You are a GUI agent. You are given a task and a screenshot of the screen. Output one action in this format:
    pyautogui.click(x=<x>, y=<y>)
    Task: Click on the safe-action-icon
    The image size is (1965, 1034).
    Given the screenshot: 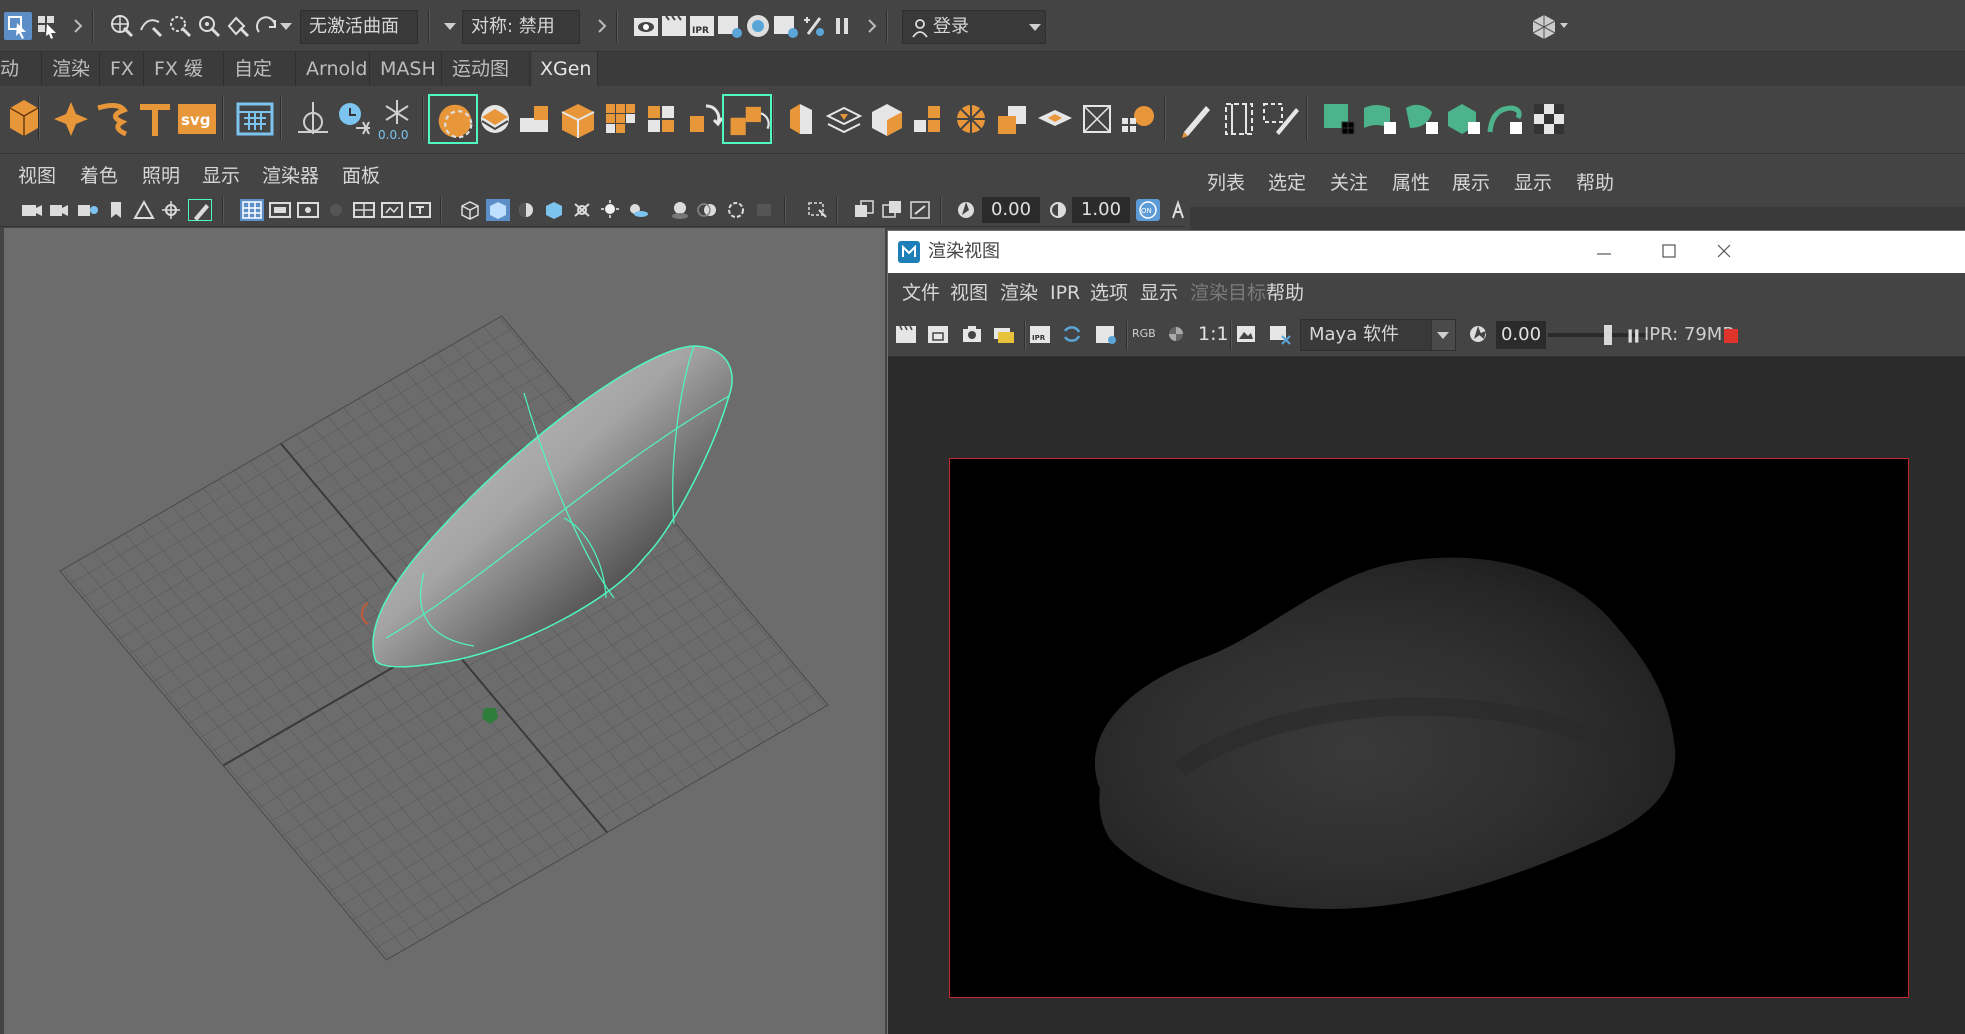 What is the action you would take?
    pyautogui.click(x=392, y=210)
    